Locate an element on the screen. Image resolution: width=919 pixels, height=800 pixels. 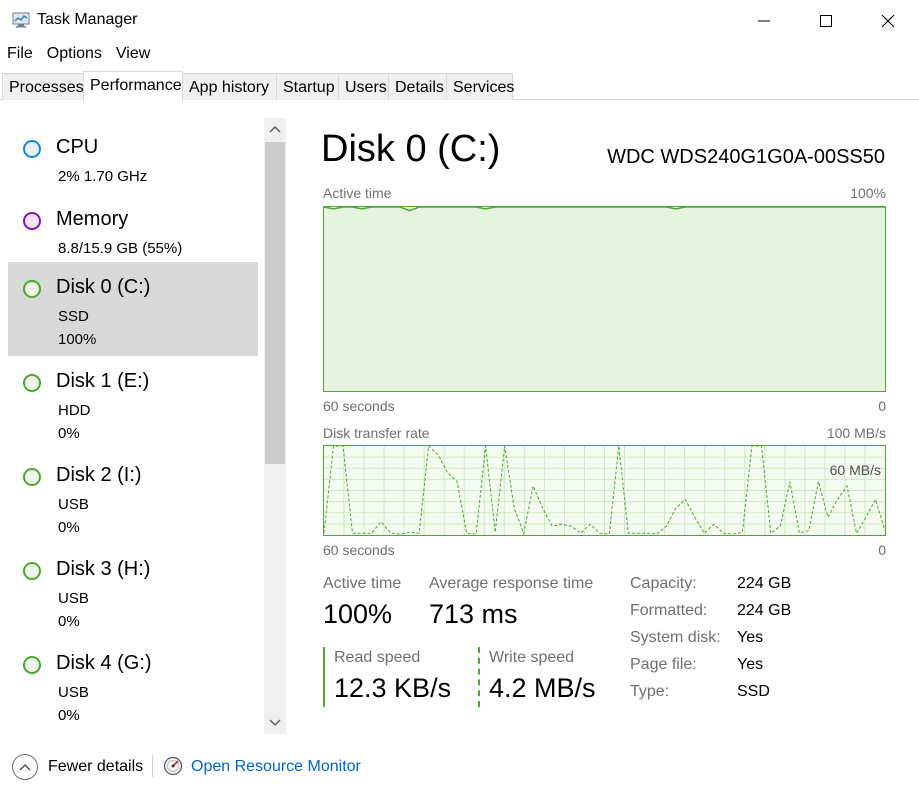
window-title: Task Manager is located at coordinates (87, 19).